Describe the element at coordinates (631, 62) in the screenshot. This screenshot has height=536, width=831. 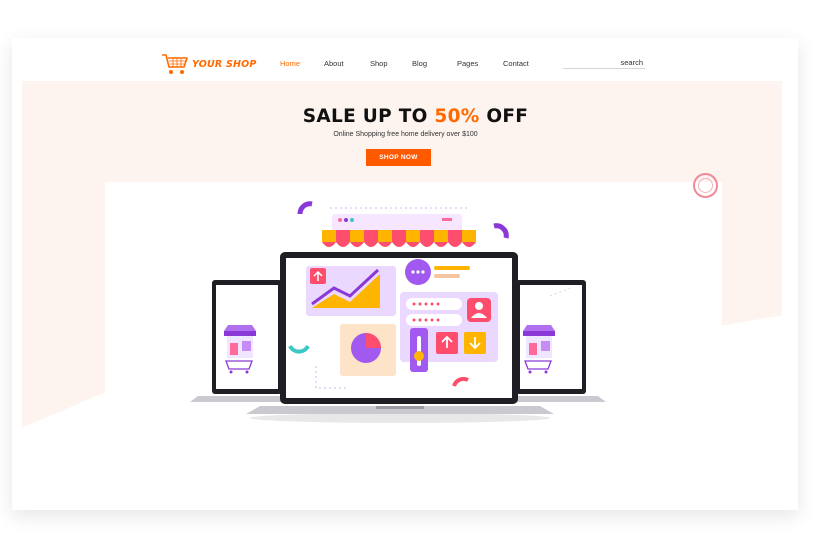
I see `search-label: search` at that location.